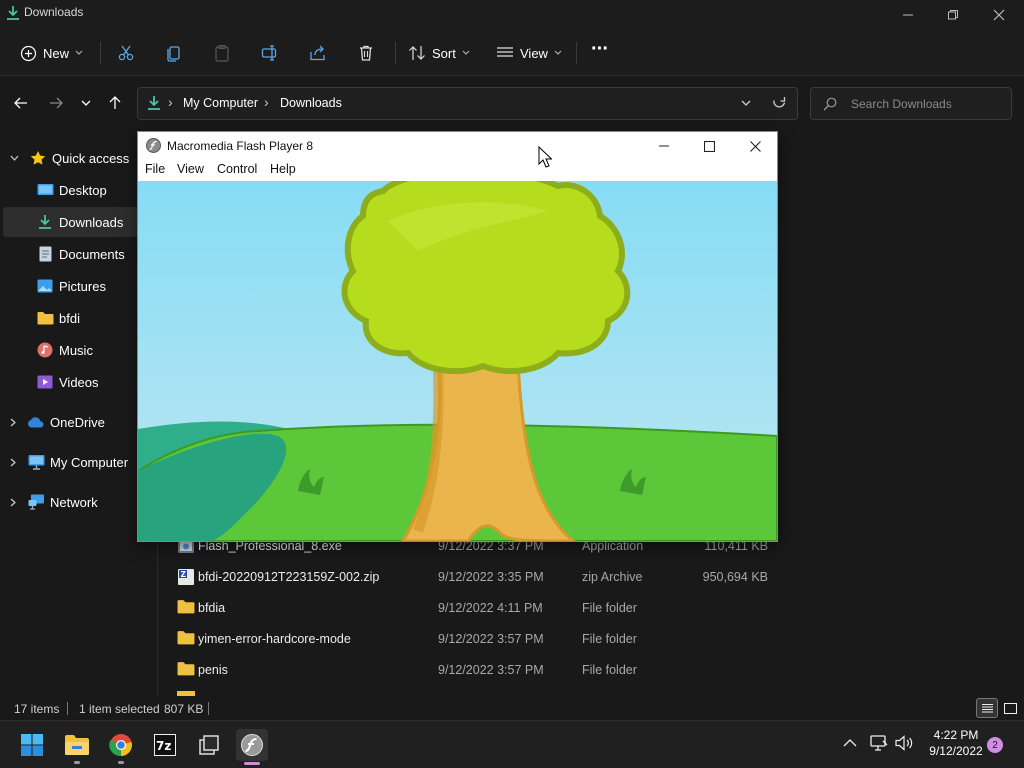 The image size is (1024, 768). What do you see at coordinates (664, 146) in the screenshot?
I see `flash-minimize-button` at bounding box center [664, 146].